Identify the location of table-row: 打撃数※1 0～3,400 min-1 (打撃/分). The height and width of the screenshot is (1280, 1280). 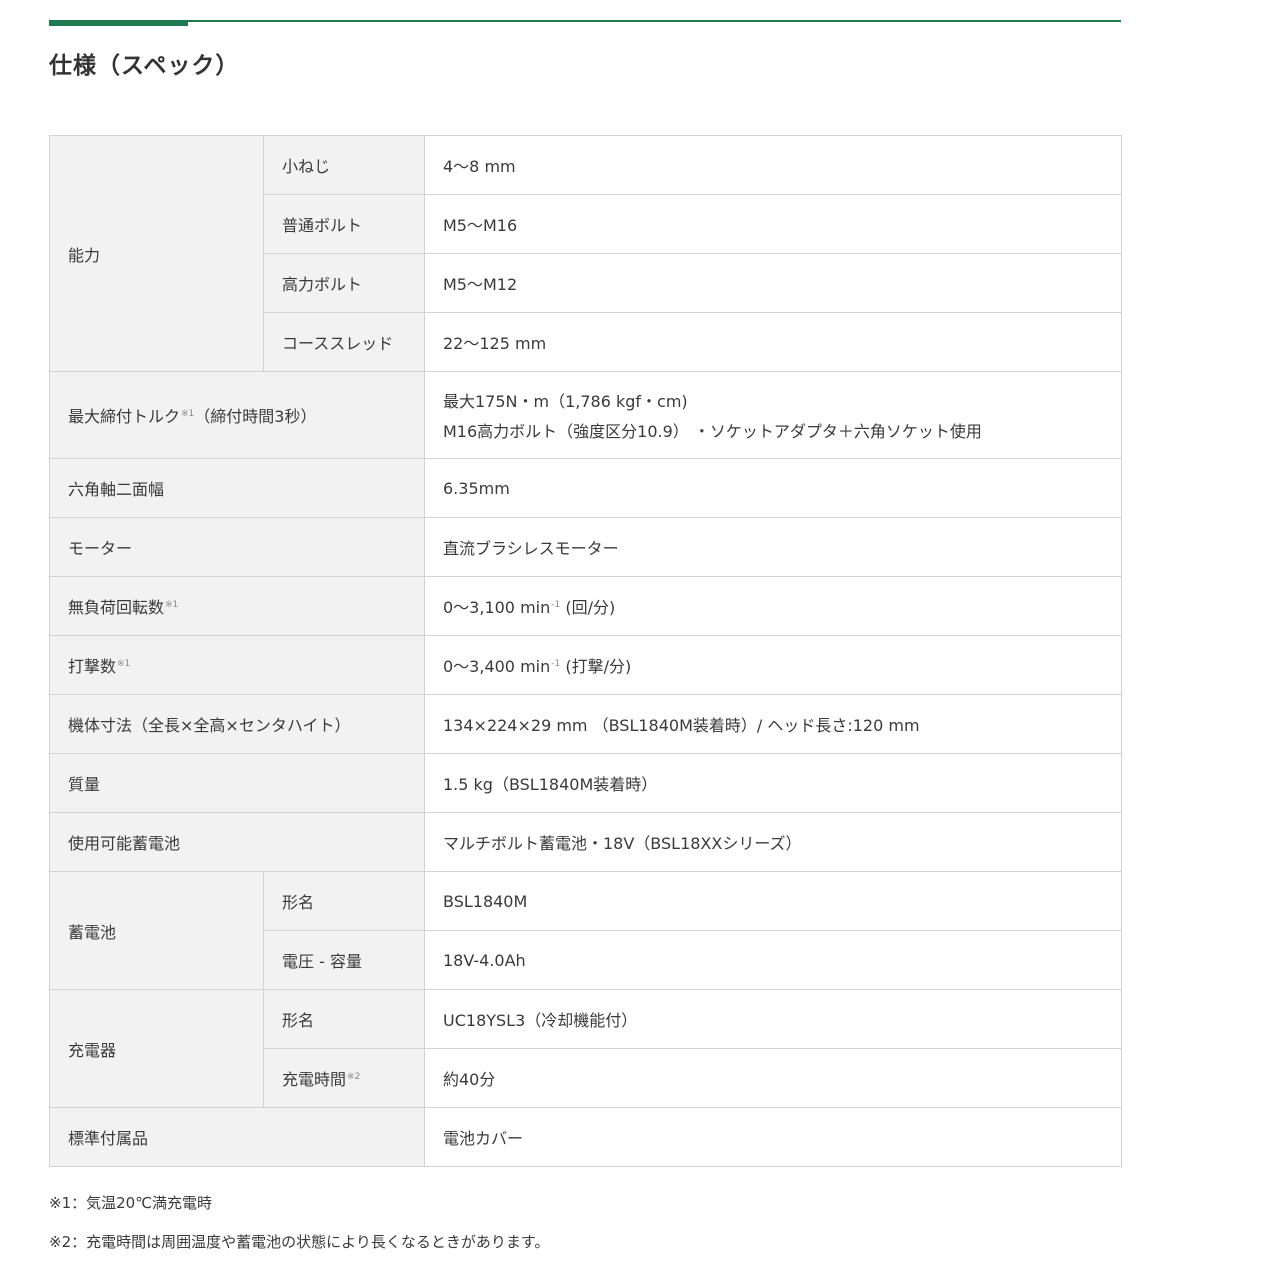
(585, 665).